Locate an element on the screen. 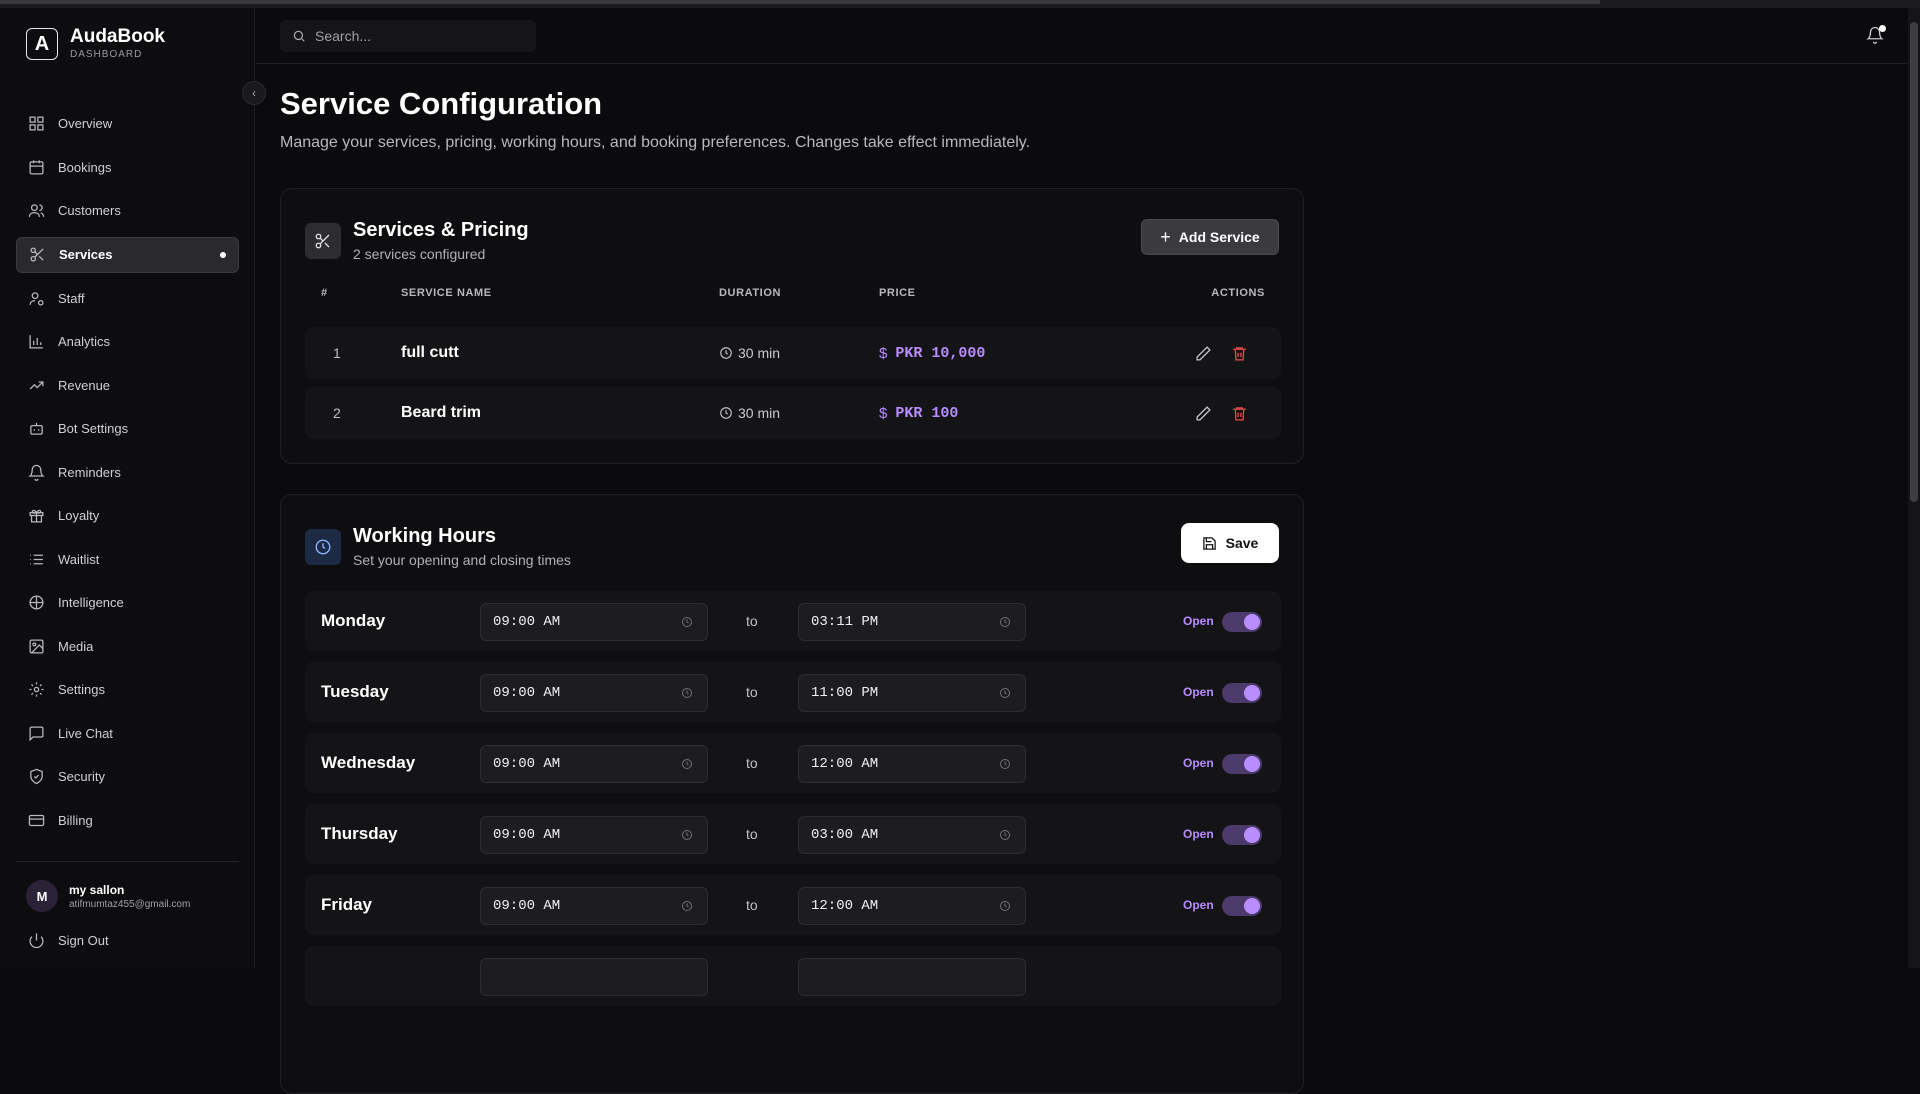  sidebar-item-security: Security is located at coordinates (127, 777).